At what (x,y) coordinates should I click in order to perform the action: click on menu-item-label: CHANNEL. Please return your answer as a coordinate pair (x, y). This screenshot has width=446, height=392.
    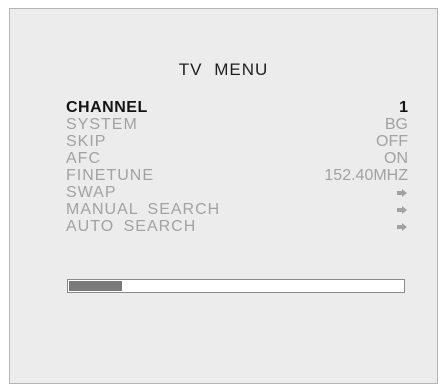
    Looking at the image, I should click on (107, 107).